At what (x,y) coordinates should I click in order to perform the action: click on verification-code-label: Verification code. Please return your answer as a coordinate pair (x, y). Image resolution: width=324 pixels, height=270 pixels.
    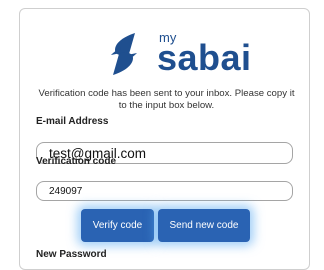
    Looking at the image, I should click on (76, 161).